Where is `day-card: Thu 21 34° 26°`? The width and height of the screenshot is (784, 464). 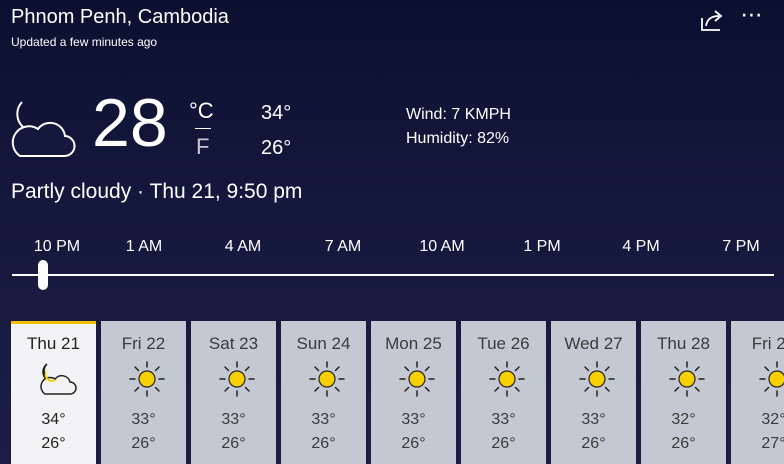
day-card: Thu 21 34° 26° is located at coordinates (53, 392).